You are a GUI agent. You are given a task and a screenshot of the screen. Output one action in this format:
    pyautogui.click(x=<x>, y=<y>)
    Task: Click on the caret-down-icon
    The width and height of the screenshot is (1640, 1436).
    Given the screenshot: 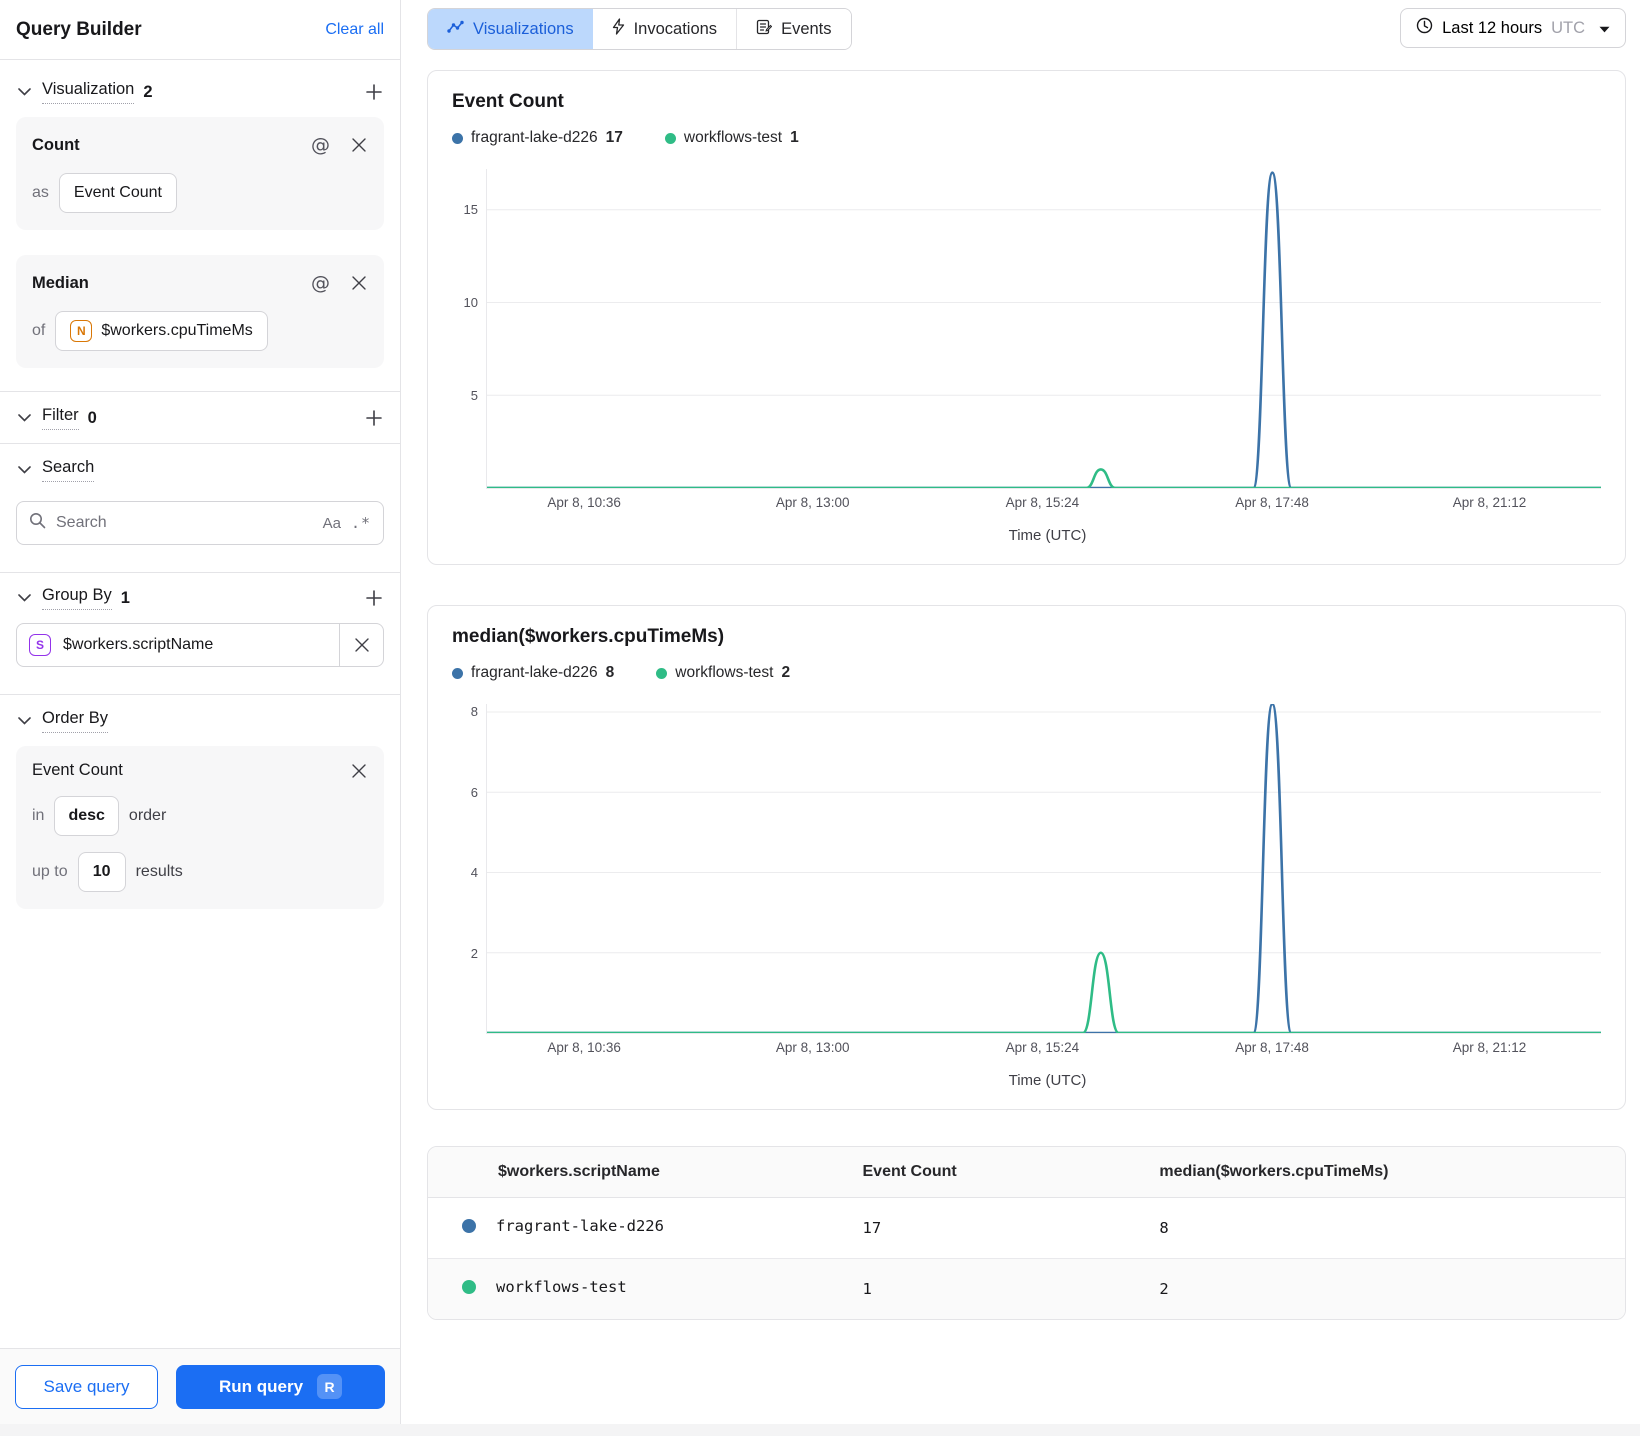 What is the action you would take?
    pyautogui.click(x=1604, y=28)
    